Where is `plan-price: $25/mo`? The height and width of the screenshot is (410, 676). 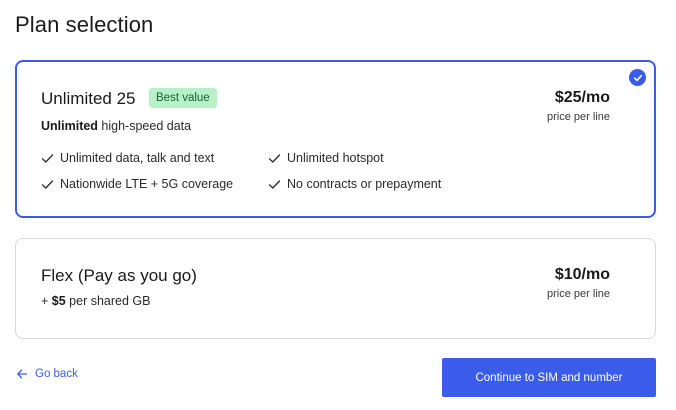
plan-price: $25/mo is located at coordinates (582, 97).